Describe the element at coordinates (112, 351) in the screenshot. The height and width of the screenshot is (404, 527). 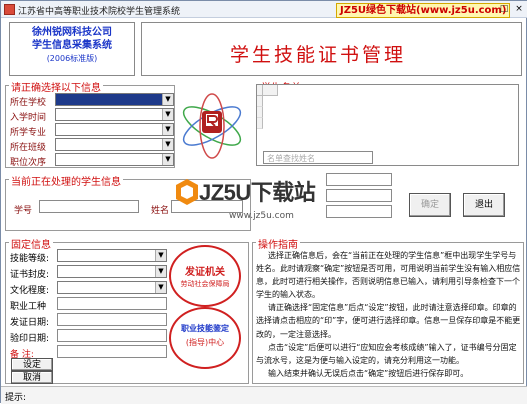
I see `remarks-field` at that location.